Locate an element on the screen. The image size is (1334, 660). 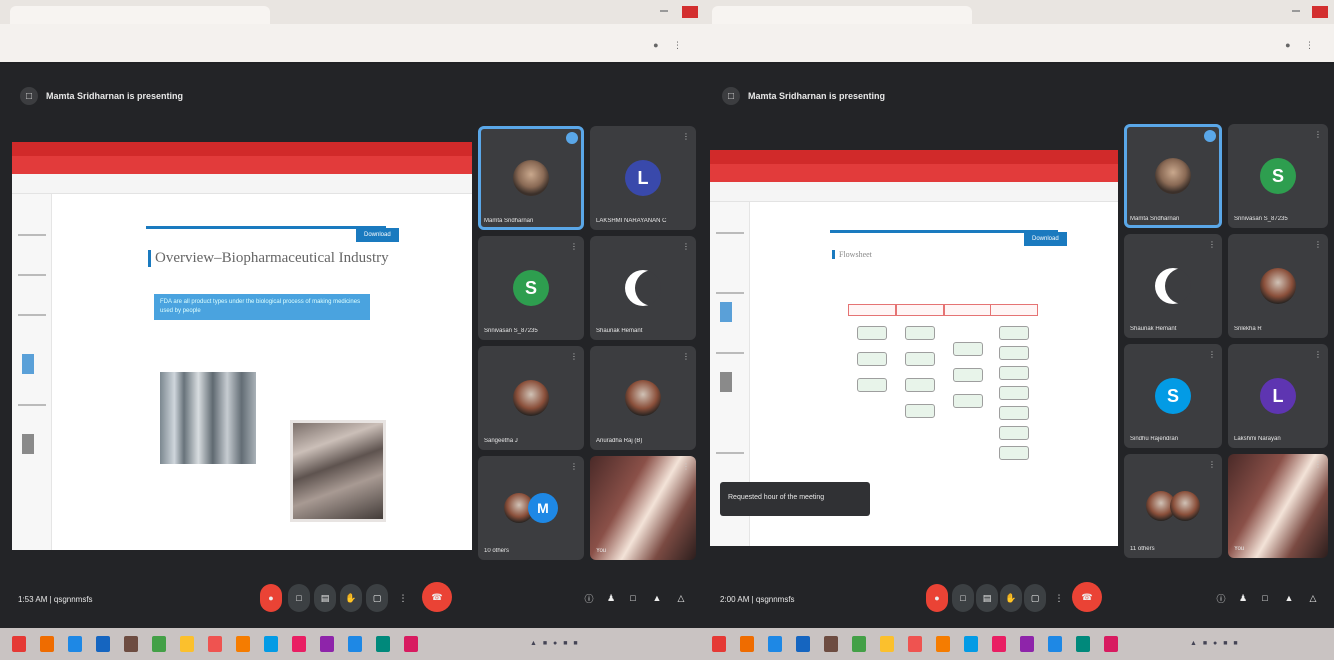
participant-tile: ⋮ 11 others is located at coordinates (1173, 506).